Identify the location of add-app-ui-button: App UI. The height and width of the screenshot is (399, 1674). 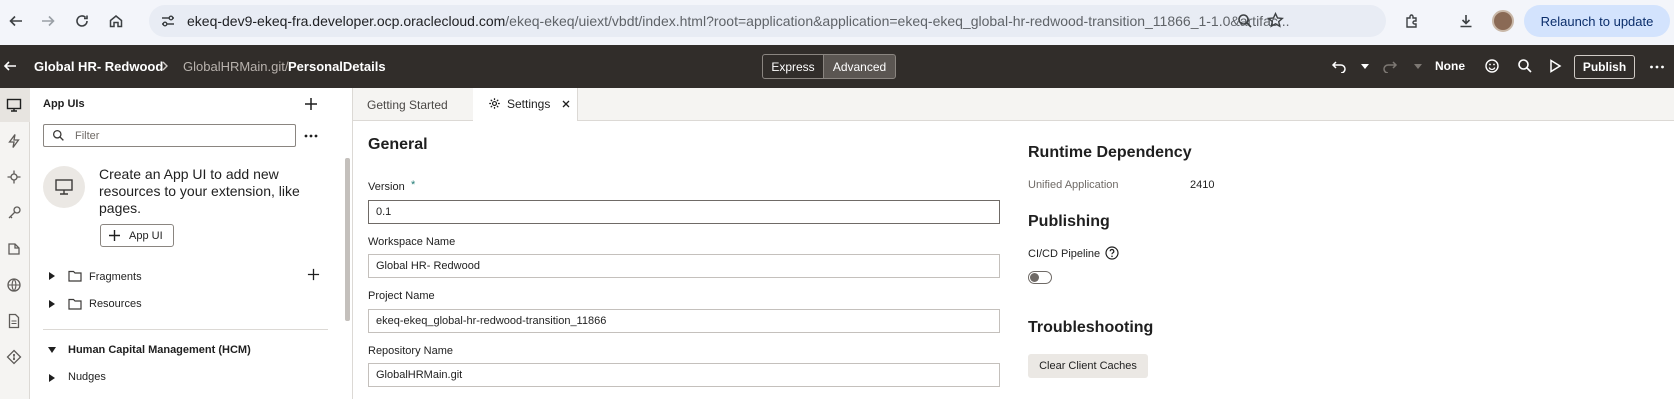
(137, 235).